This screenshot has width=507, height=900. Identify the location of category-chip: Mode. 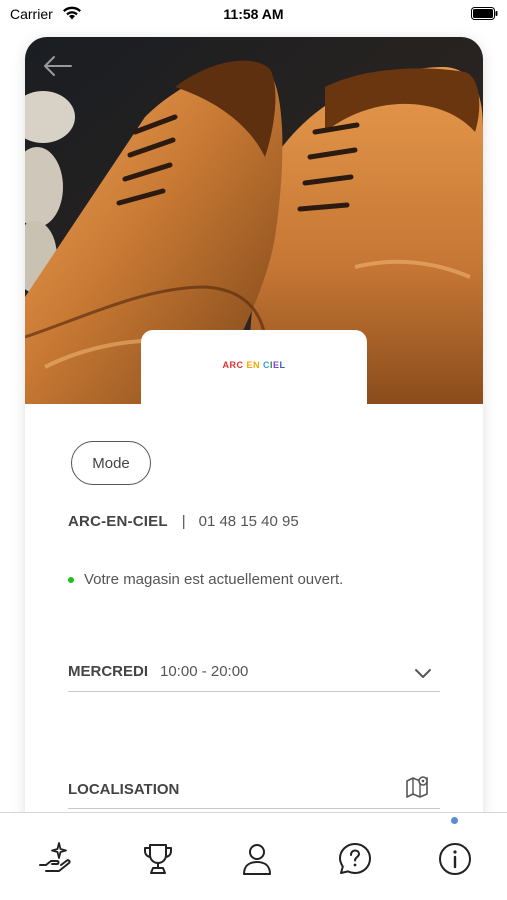
(111, 463).